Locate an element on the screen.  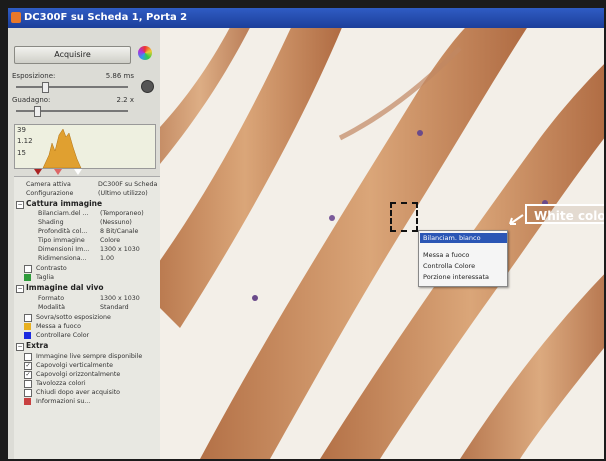
extra-label: Immagine live sempre disponibile is located at coordinates (89, 356).